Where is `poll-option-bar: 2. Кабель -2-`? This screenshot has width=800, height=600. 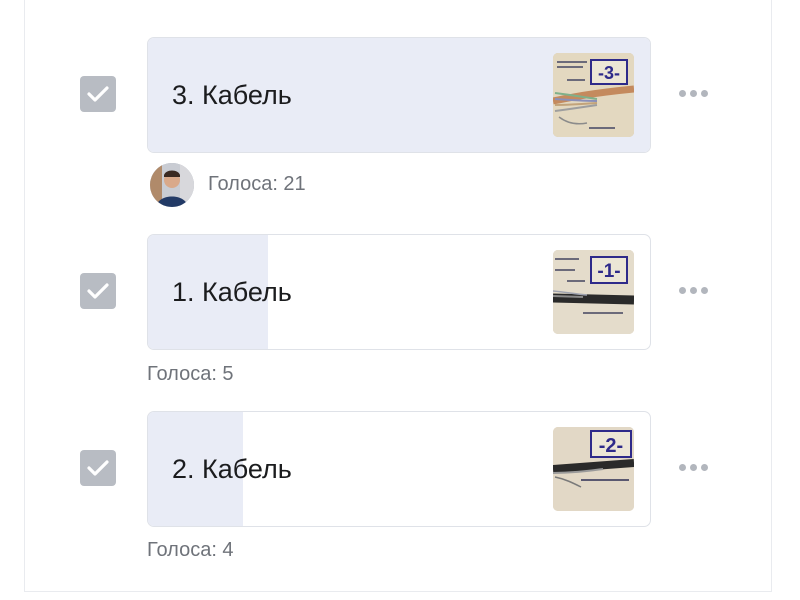
poll-option-bar: 2. Кабель -2- is located at coordinates (399, 469).